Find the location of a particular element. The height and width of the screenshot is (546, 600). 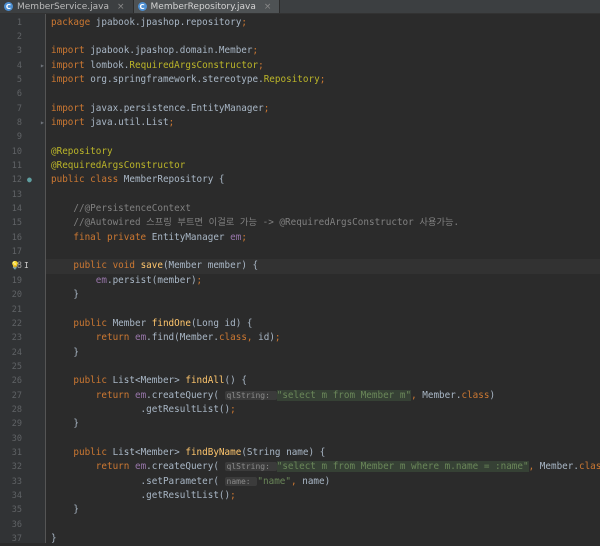

line-number: 29 is located at coordinates (16, 424).